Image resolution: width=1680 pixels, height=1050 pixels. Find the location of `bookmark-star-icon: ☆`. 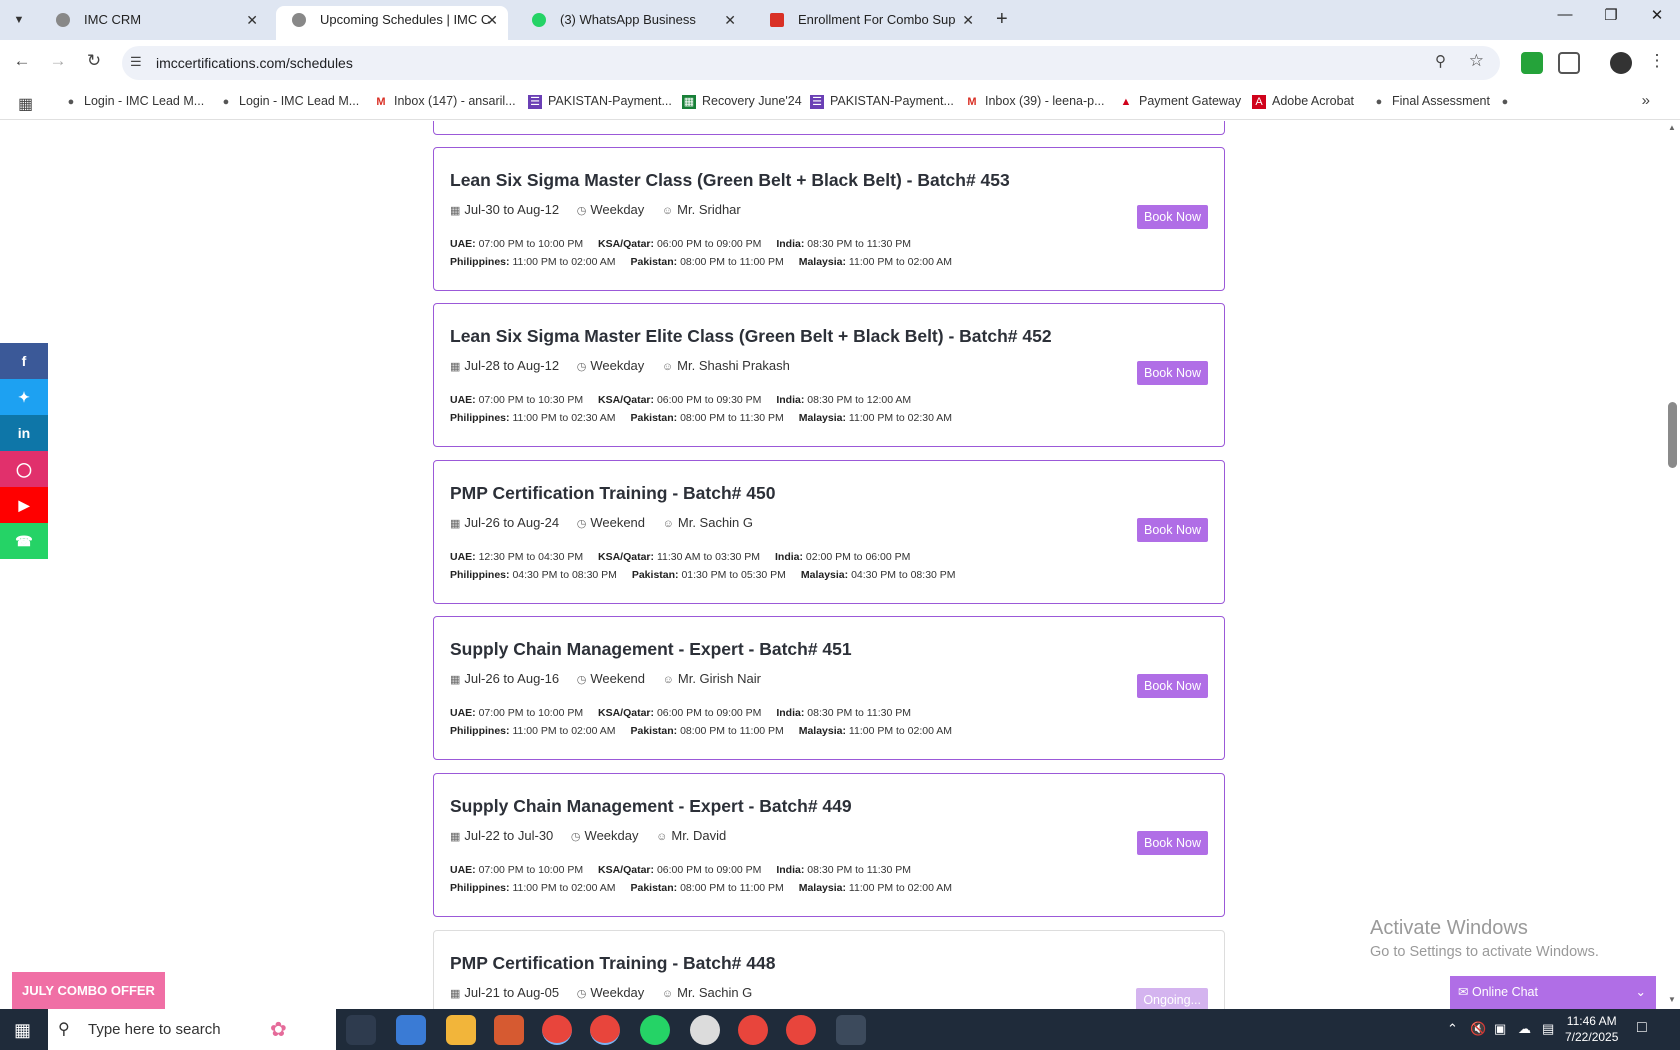

bookmark-star-icon: ☆ is located at coordinates (1476, 61).